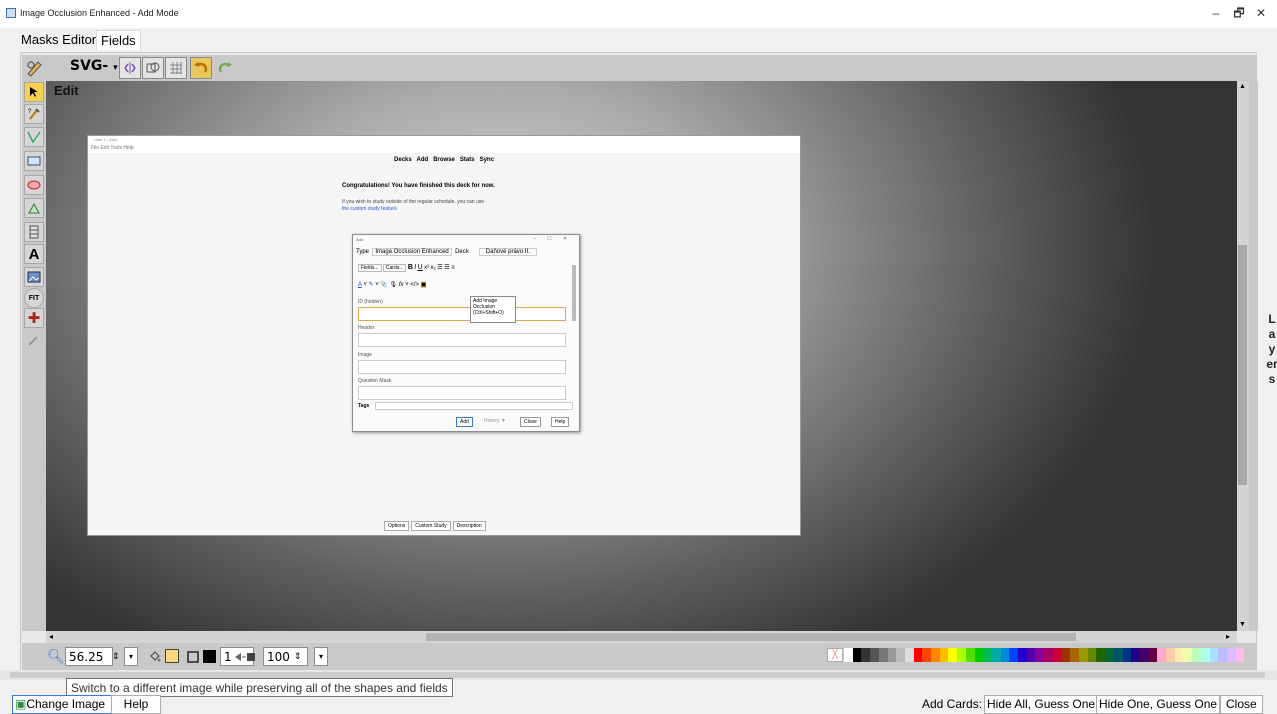 Image resolution: width=1277 pixels, height=714 pixels. I want to click on fill-paint-icon, so click(155, 656).